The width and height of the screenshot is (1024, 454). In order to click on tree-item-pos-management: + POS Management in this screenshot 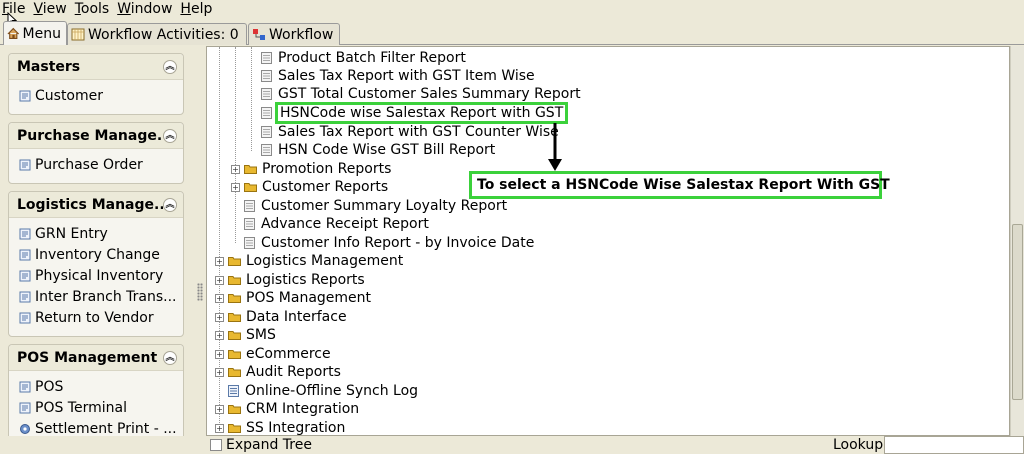, I will do `click(293, 298)`.